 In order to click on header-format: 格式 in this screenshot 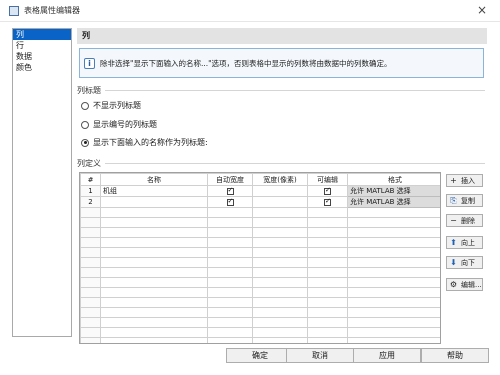, I will do `click(393, 179)`.